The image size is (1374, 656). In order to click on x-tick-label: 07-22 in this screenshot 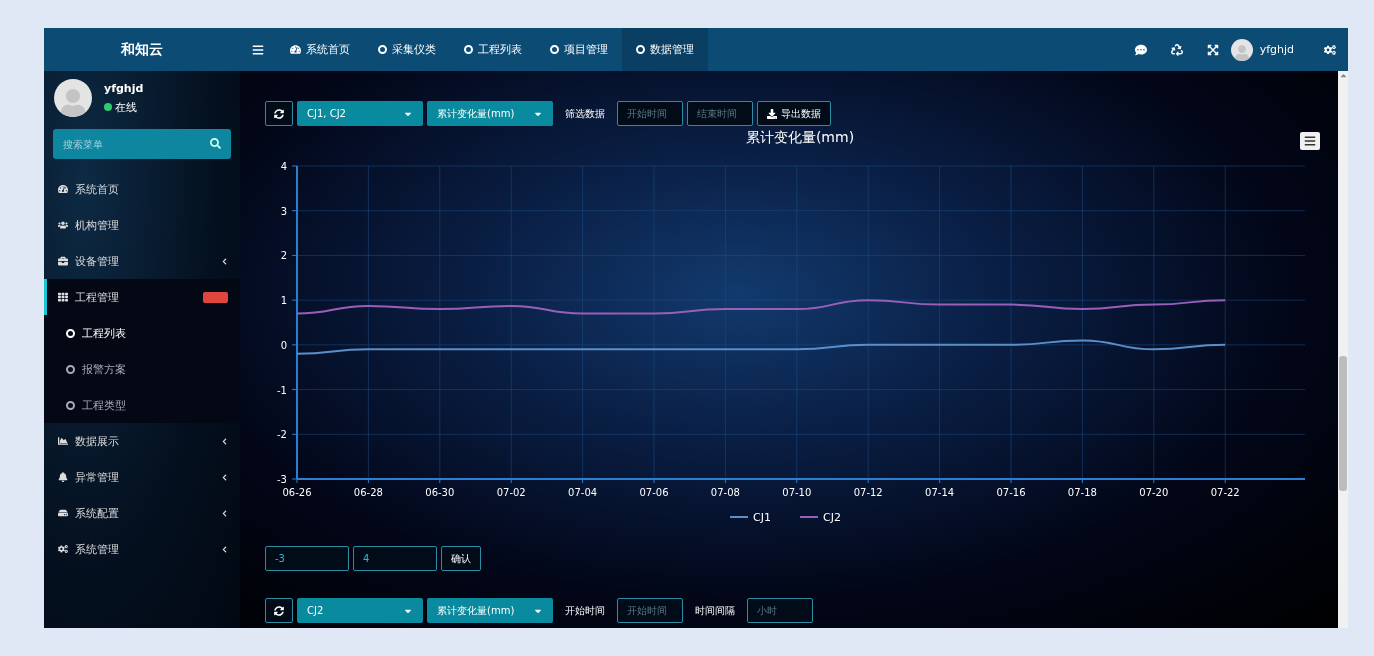, I will do `click(1225, 492)`.